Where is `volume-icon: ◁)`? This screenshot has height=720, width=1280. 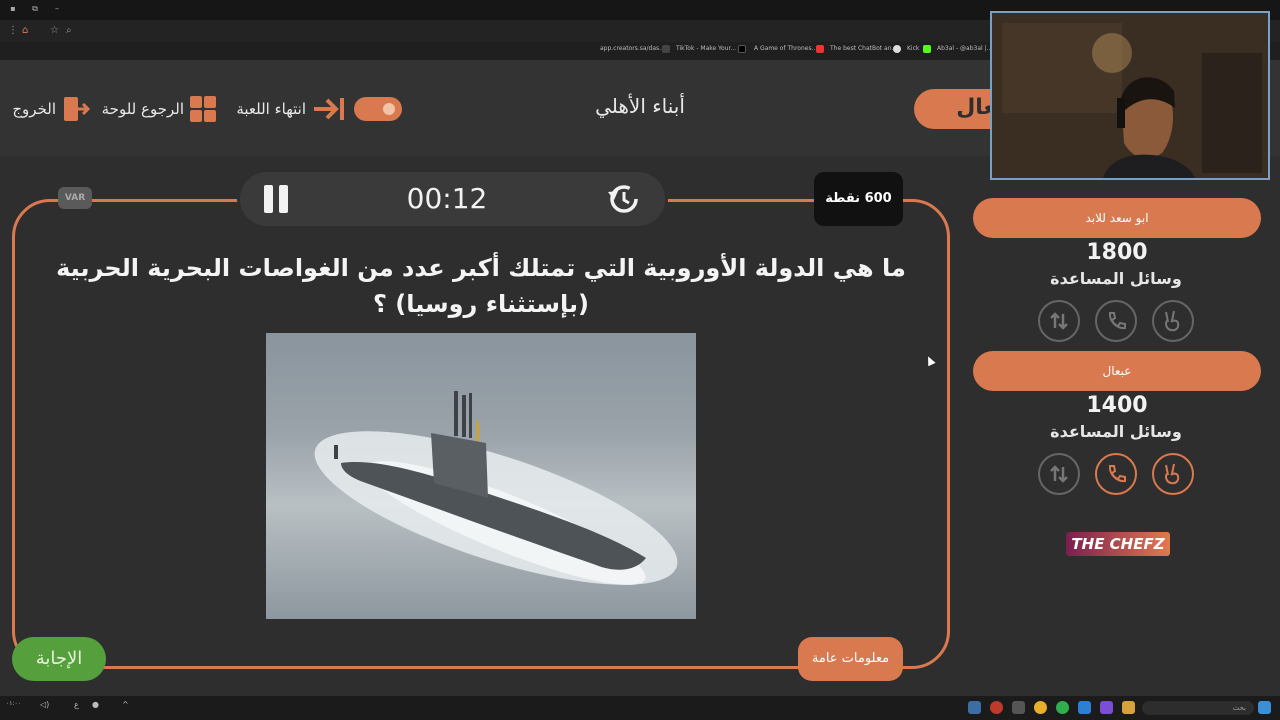 volume-icon: ◁) is located at coordinates (44, 704).